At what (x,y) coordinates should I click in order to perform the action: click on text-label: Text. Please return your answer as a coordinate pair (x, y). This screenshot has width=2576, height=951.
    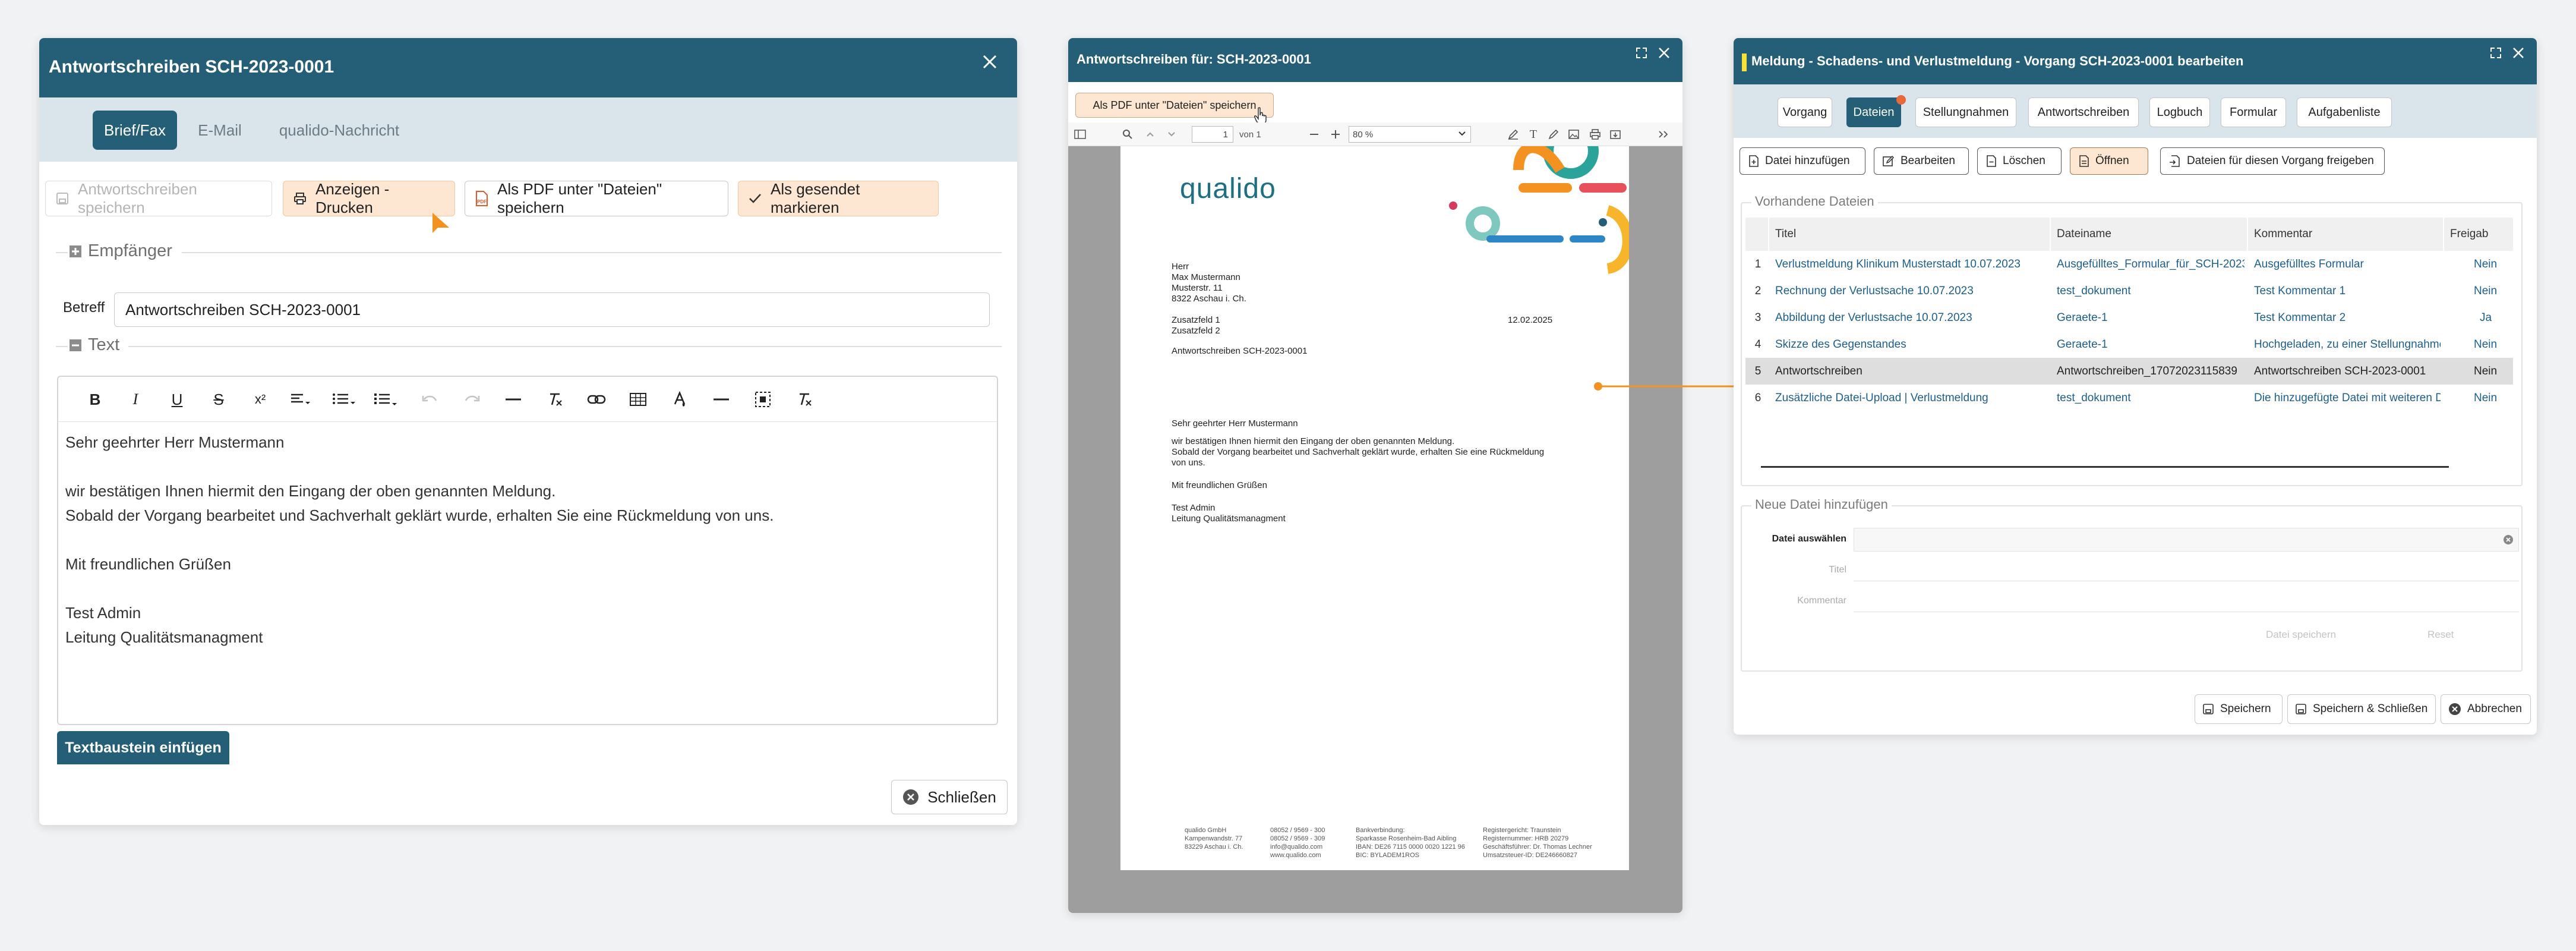
    Looking at the image, I should click on (104, 344).